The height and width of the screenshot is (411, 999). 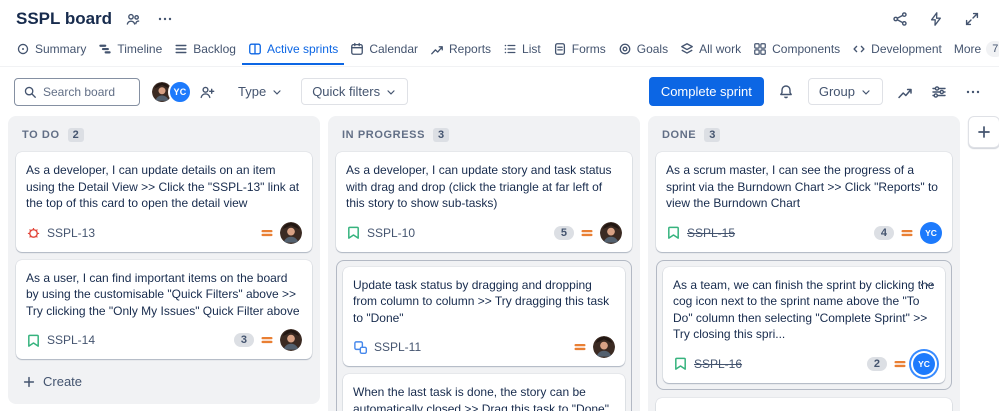 What do you see at coordinates (71, 340) in the screenshot?
I see `card-key: SSPL-14` at bounding box center [71, 340].